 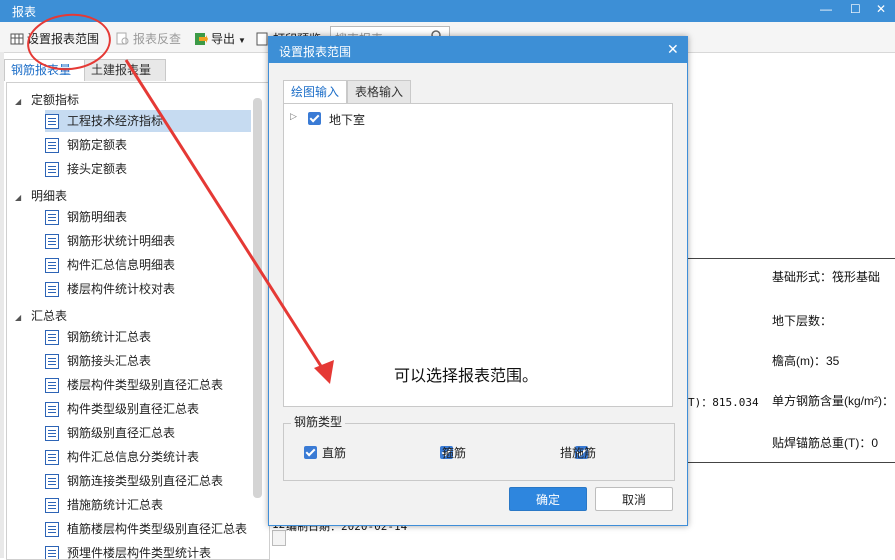 What do you see at coordinates (69, 42) in the screenshot?
I see `highlight-ellipse` at bounding box center [69, 42].